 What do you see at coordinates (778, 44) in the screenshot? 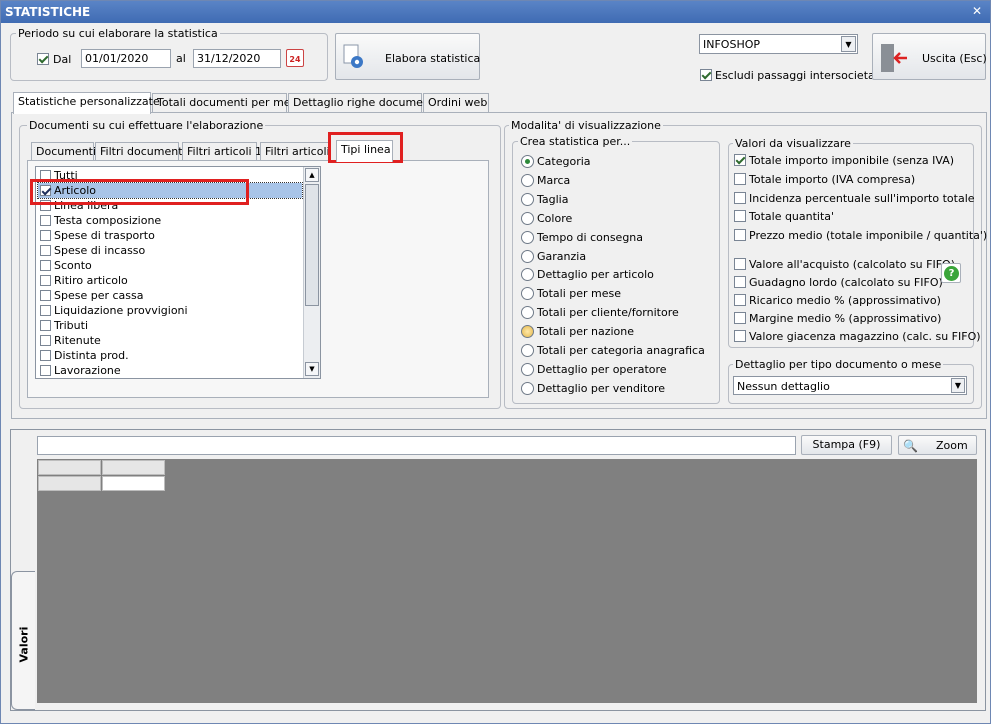
I see `shop-select: INFOSHOP ▼` at bounding box center [778, 44].